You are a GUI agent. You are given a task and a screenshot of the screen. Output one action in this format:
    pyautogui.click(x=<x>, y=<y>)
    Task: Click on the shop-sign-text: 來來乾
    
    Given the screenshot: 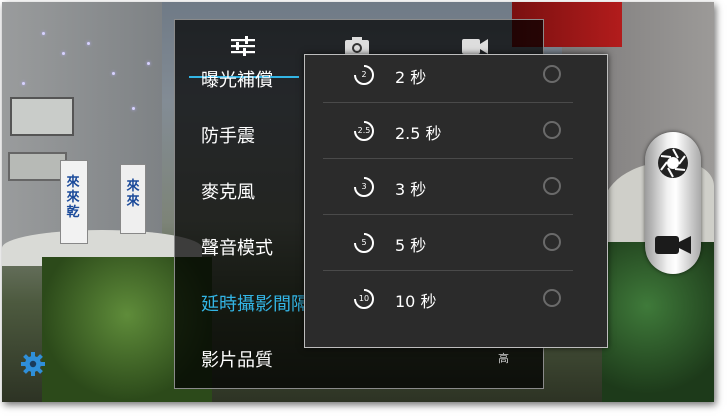 What is the action you would take?
    pyautogui.click(x=73, y=197)
    